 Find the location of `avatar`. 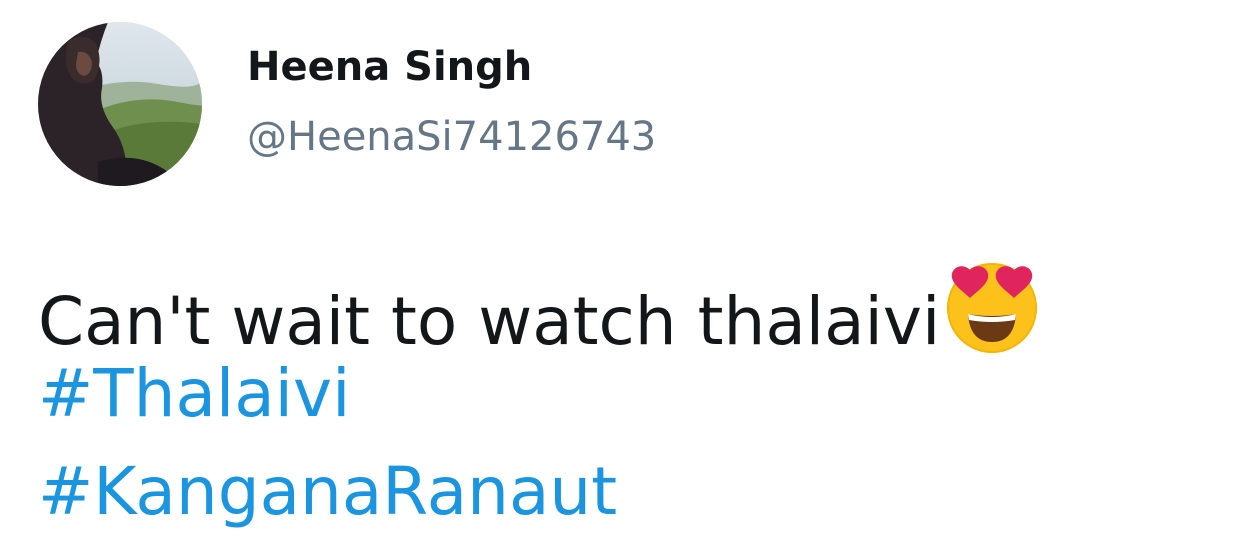

avatar is located at coordinates (120, 104).